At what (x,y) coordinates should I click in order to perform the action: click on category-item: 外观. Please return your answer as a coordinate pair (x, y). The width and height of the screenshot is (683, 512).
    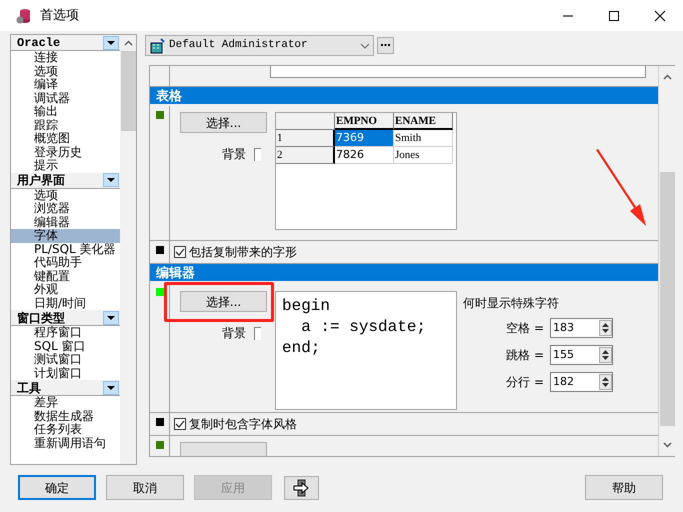
    Looking at the image, I should click on (65, 289).